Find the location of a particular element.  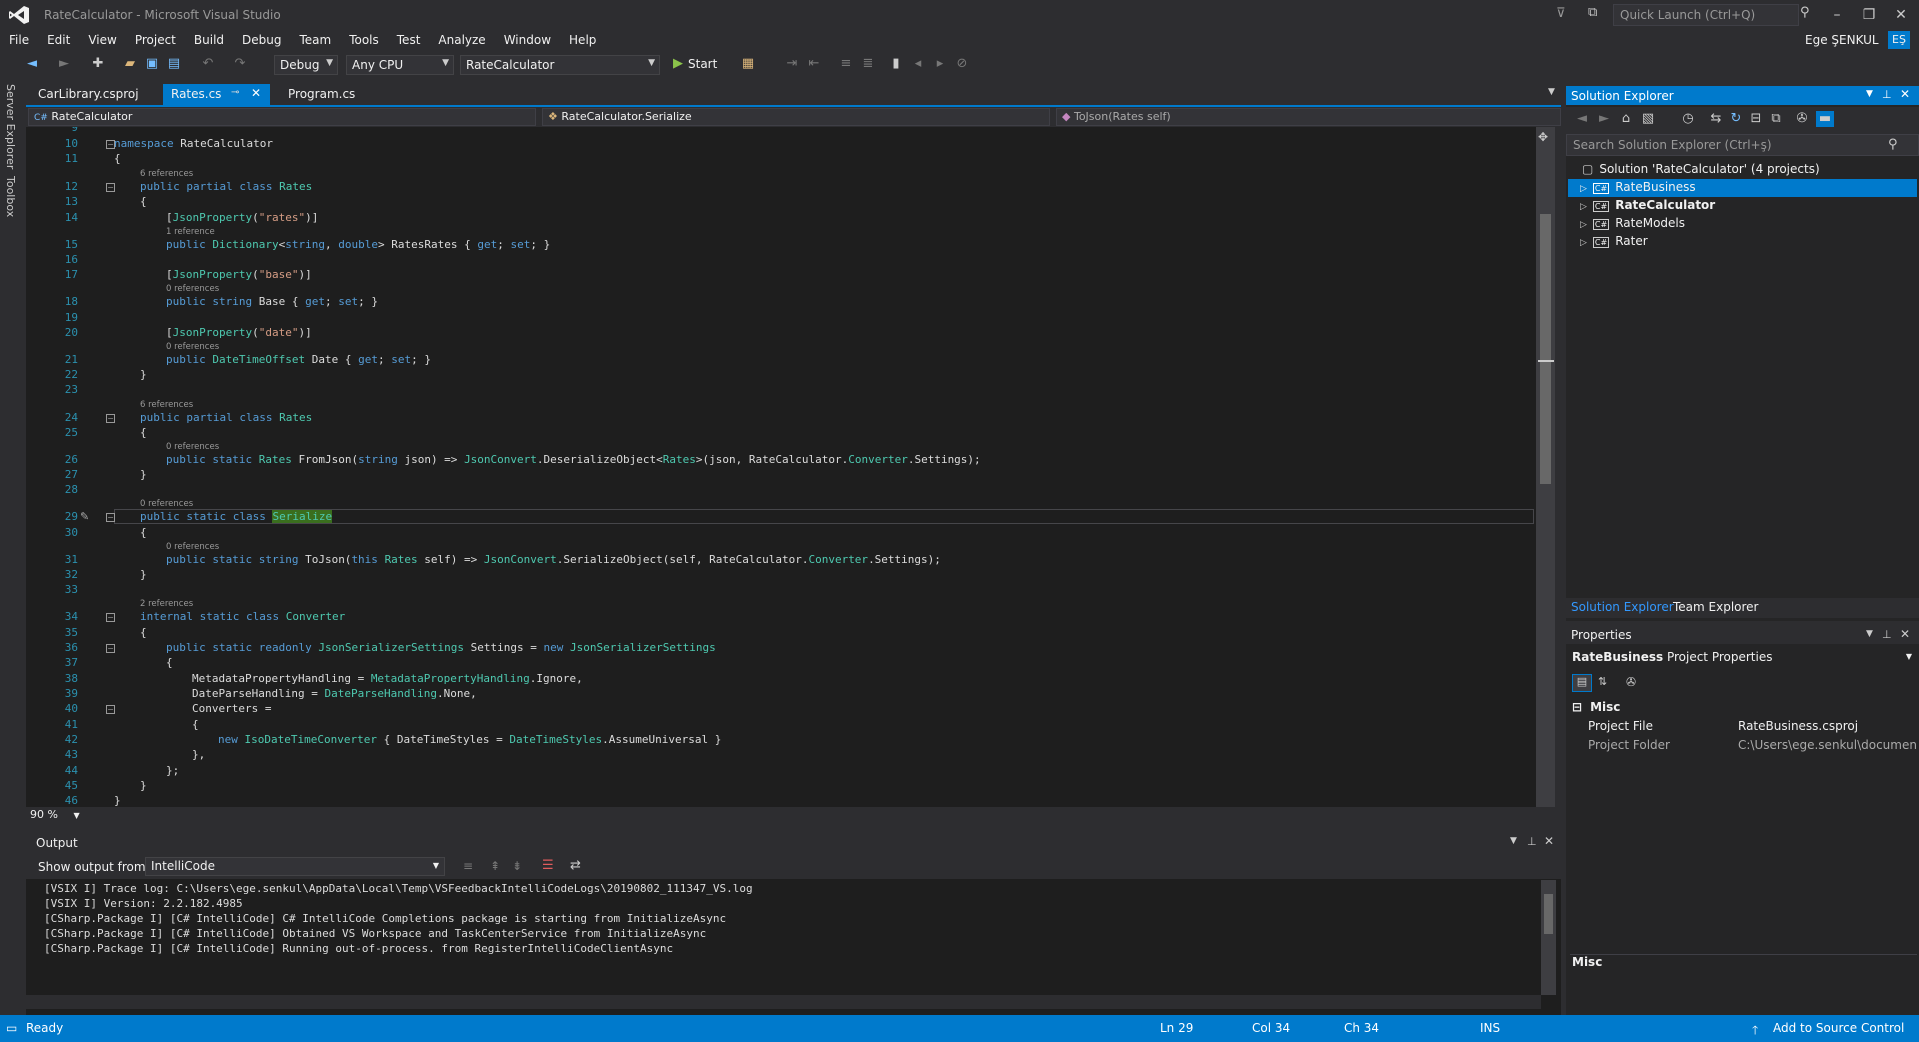

startup-project-dropdown: RateCalculator ▼ is located at coordinates (560, 65).